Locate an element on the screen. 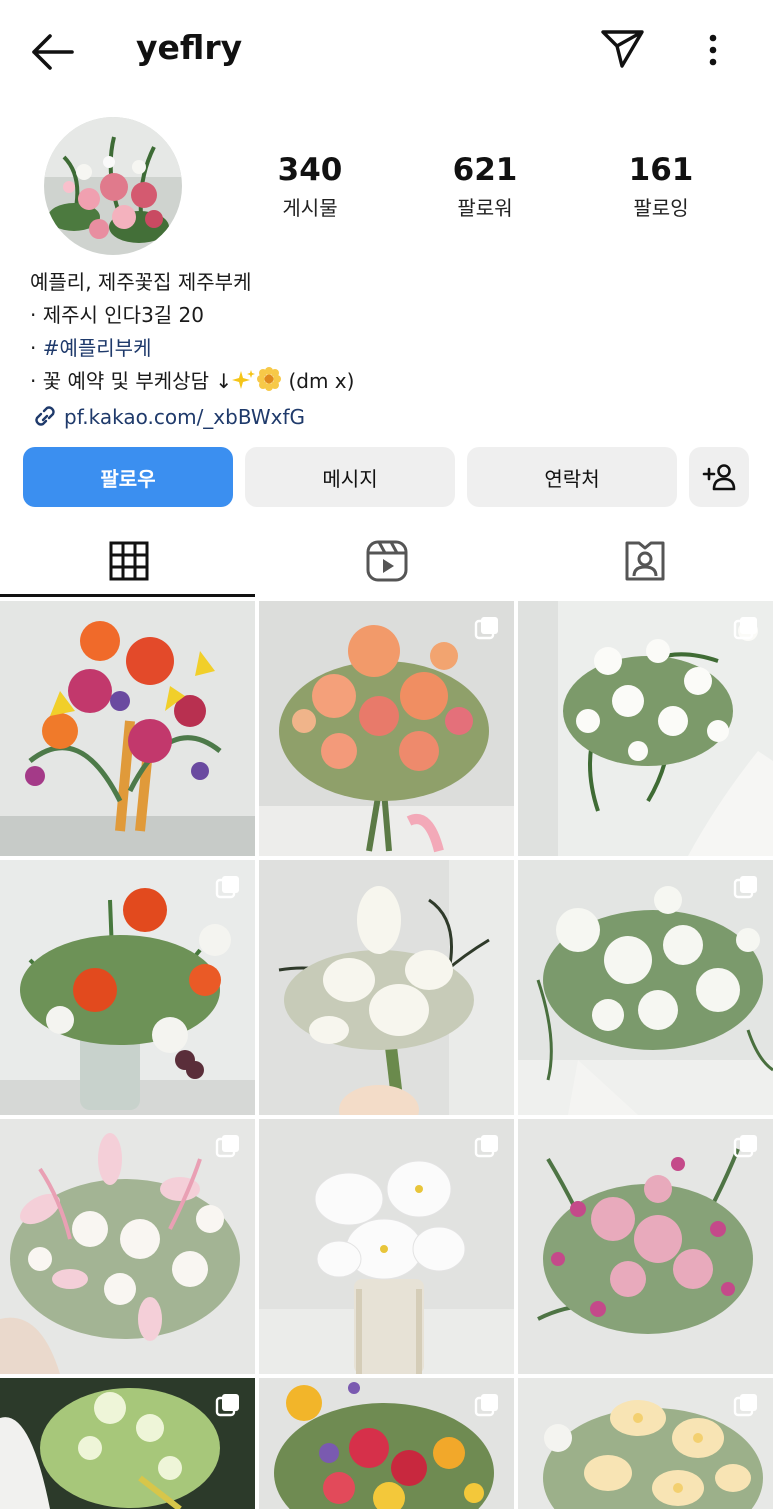 Image resolution: width=773 pixels, height=1509 pixels. bio-booking-suffix: (dm x) is located at coordinates (318, 381).